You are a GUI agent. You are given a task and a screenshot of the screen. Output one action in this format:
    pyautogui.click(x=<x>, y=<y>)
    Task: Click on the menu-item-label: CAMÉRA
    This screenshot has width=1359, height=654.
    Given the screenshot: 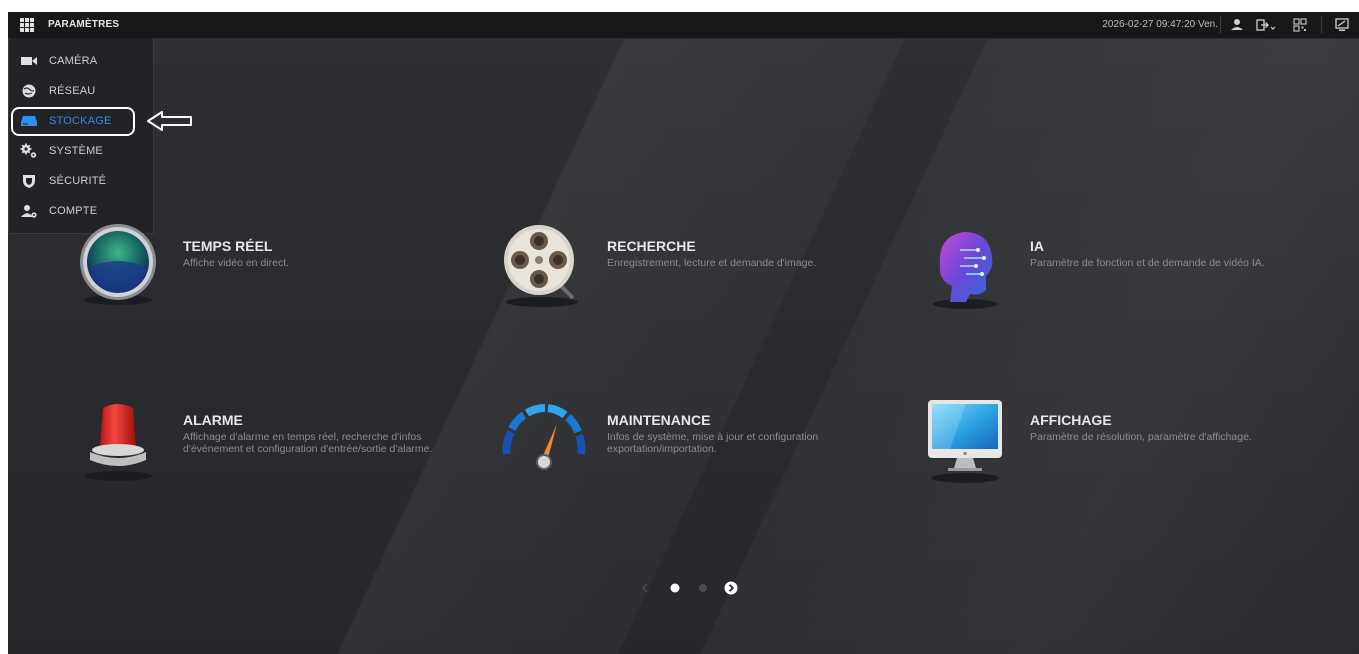 What is the action you would take?
    pyautogui.click(x=73, y=61)
    